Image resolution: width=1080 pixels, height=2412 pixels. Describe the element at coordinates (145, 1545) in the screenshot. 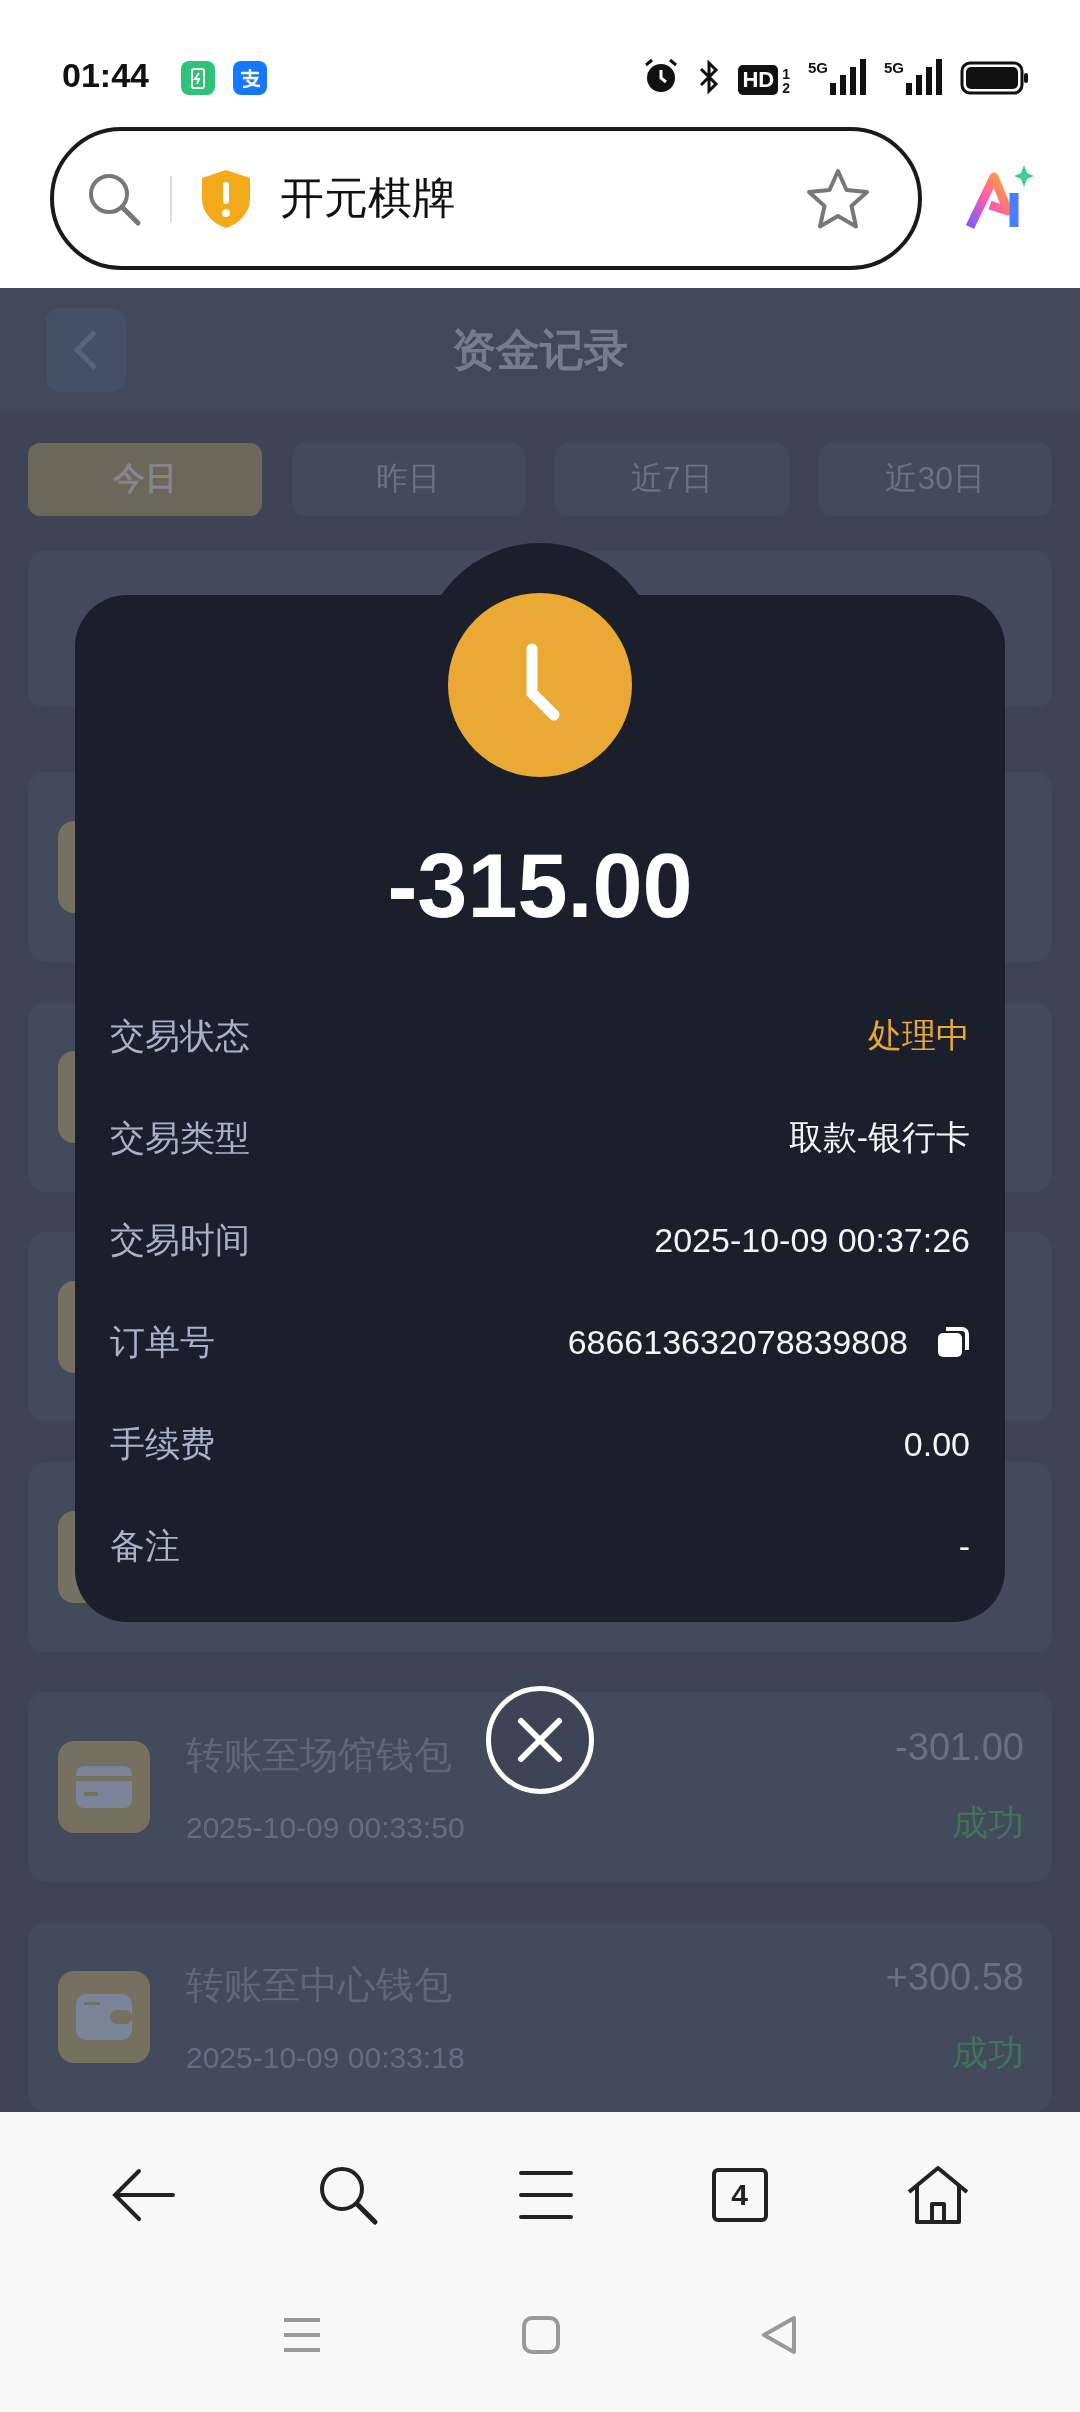

I see `detail-label: 备注` at that location.